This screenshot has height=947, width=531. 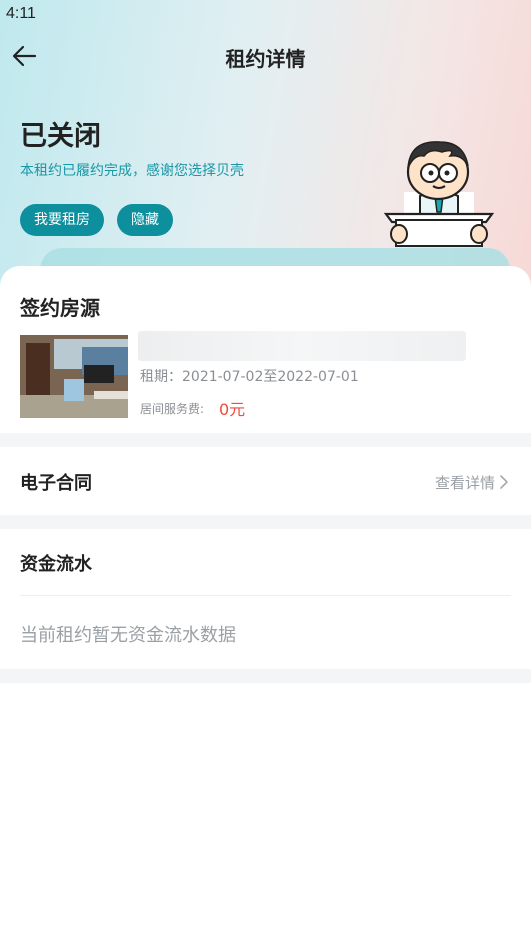 I want to click on rent-house-button: 我要租房, so click(x=62, y=220).